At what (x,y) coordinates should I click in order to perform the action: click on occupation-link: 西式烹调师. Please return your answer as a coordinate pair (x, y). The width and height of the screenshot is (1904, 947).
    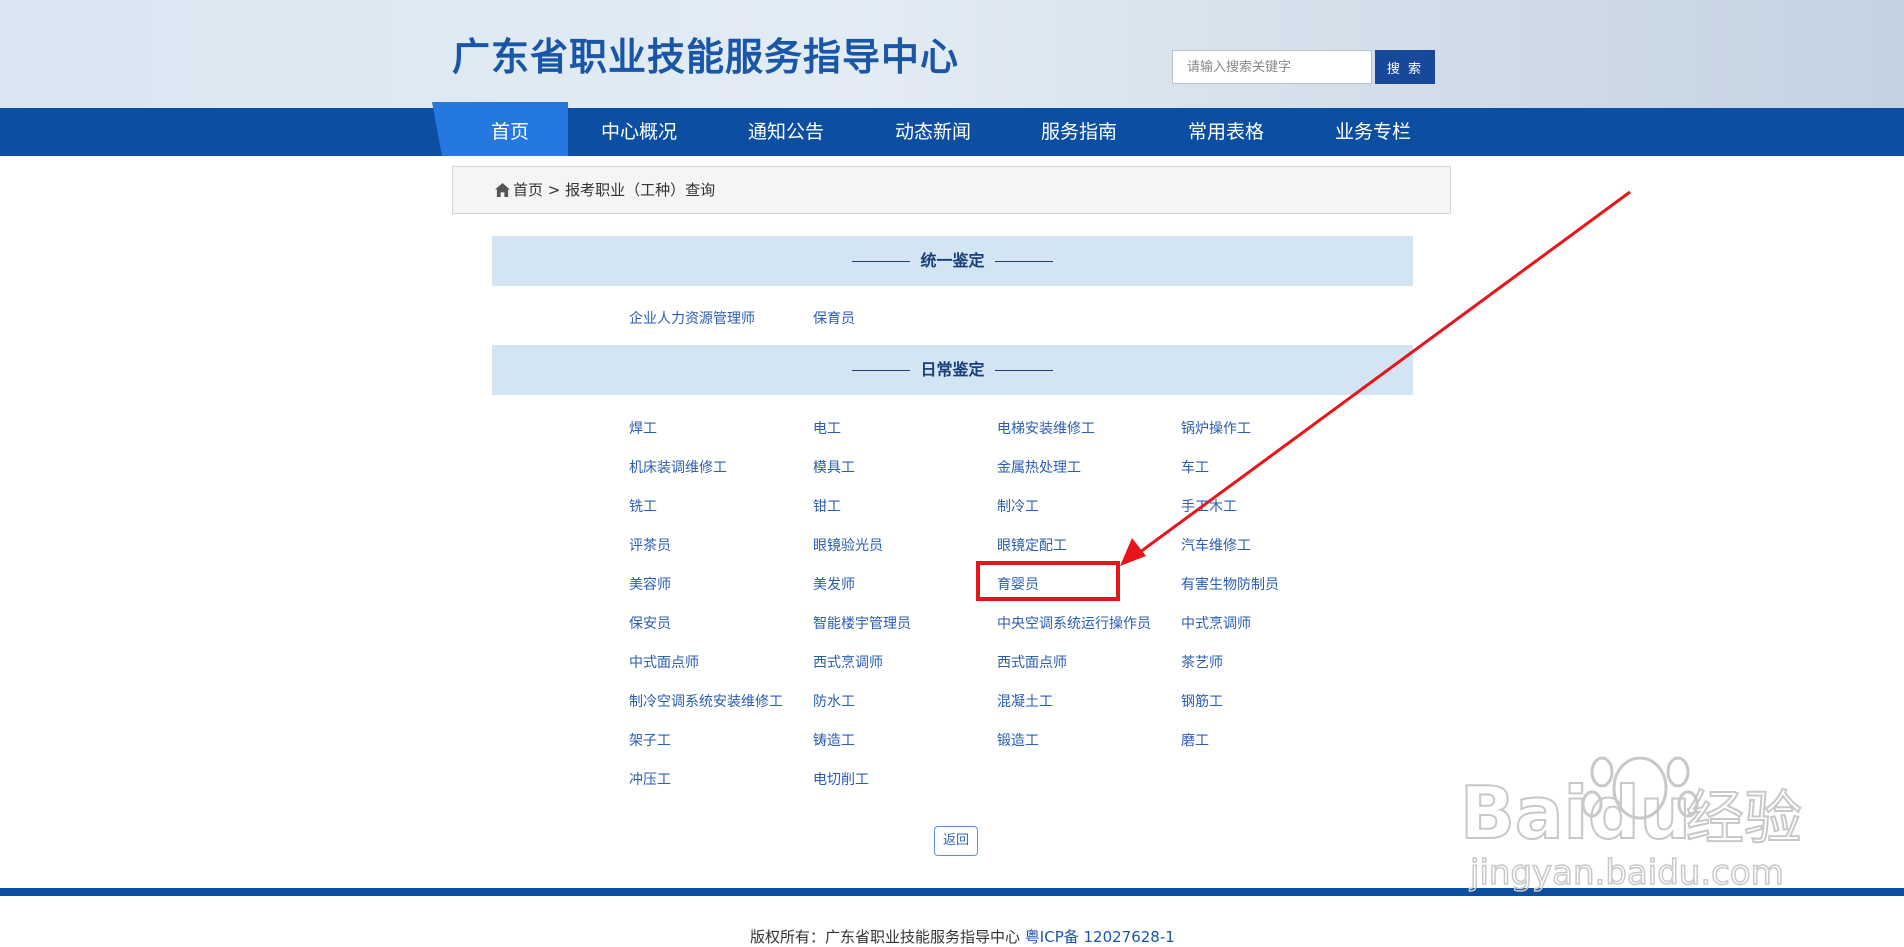
    Looking at the image, I should click on (848, 662).